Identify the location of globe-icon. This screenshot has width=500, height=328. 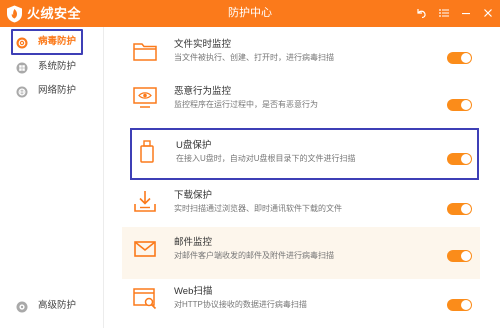
(22, 91).